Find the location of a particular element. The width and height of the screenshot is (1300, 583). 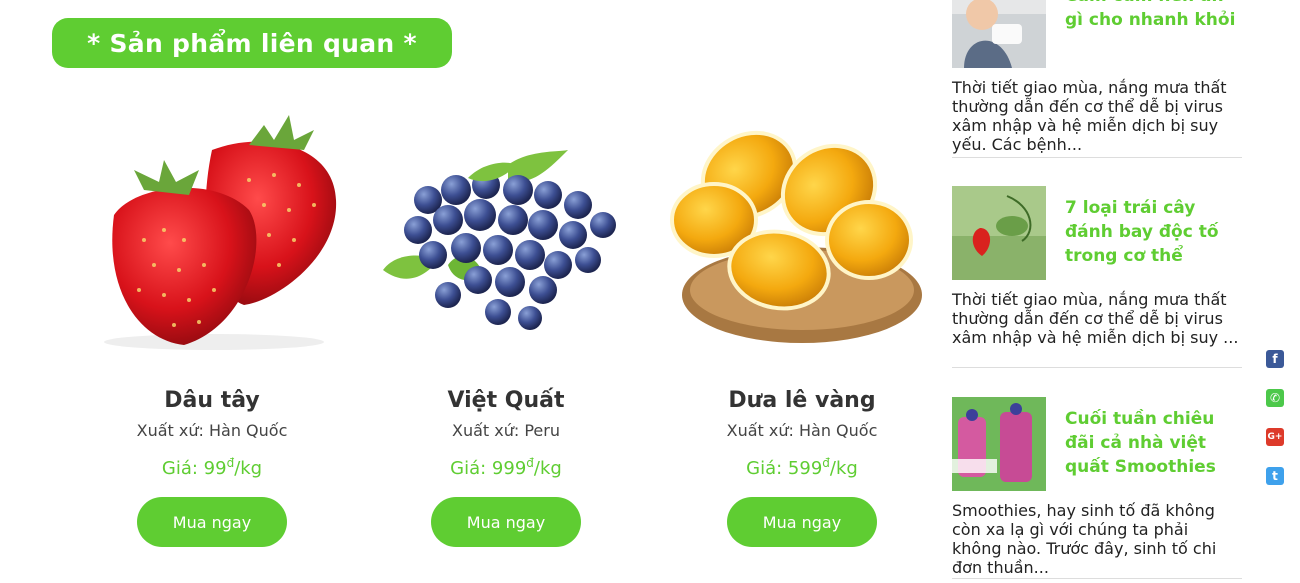

price-value: Giá: 999 is located at coordinates (488, 468).